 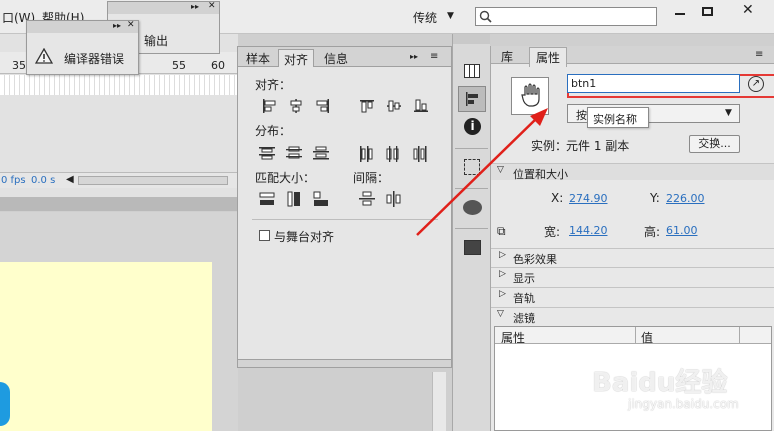 What do you see at coordinates (652, 232) in the screenshot?
I see `height-label: 高:` at bounding box center [652, 232].